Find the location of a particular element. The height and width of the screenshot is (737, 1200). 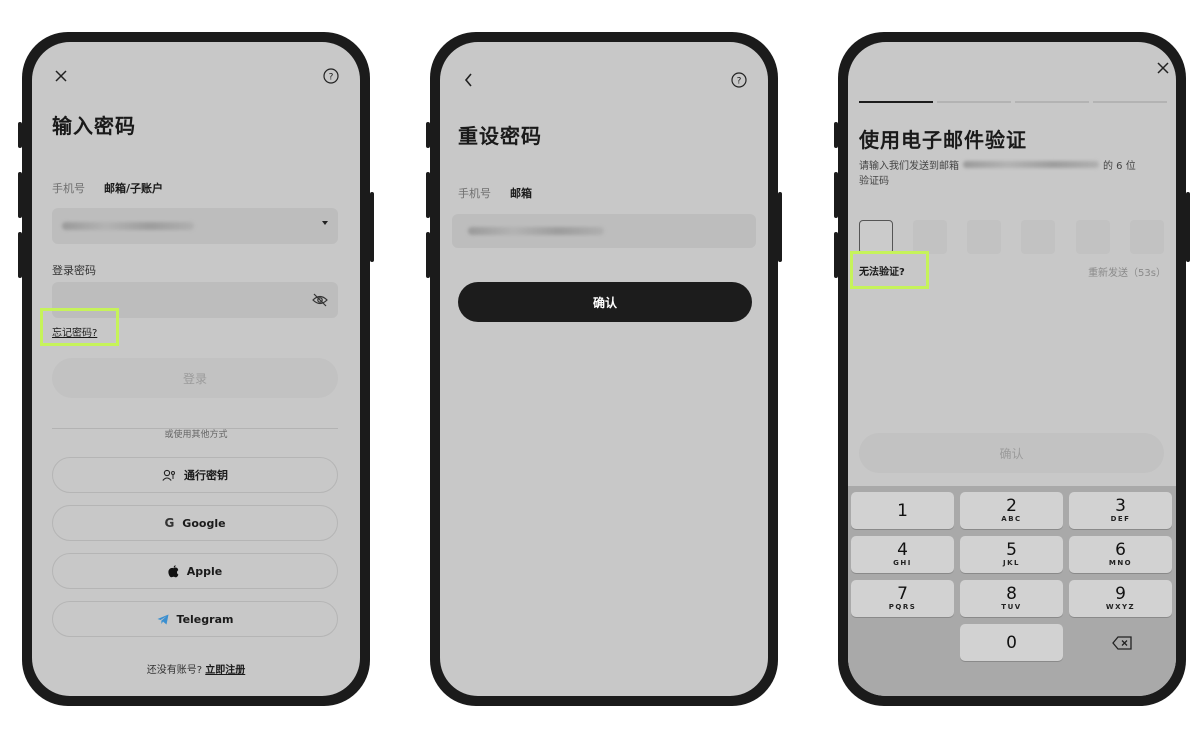

key-7: 7 PQRS is located at coordinates (902, 598).